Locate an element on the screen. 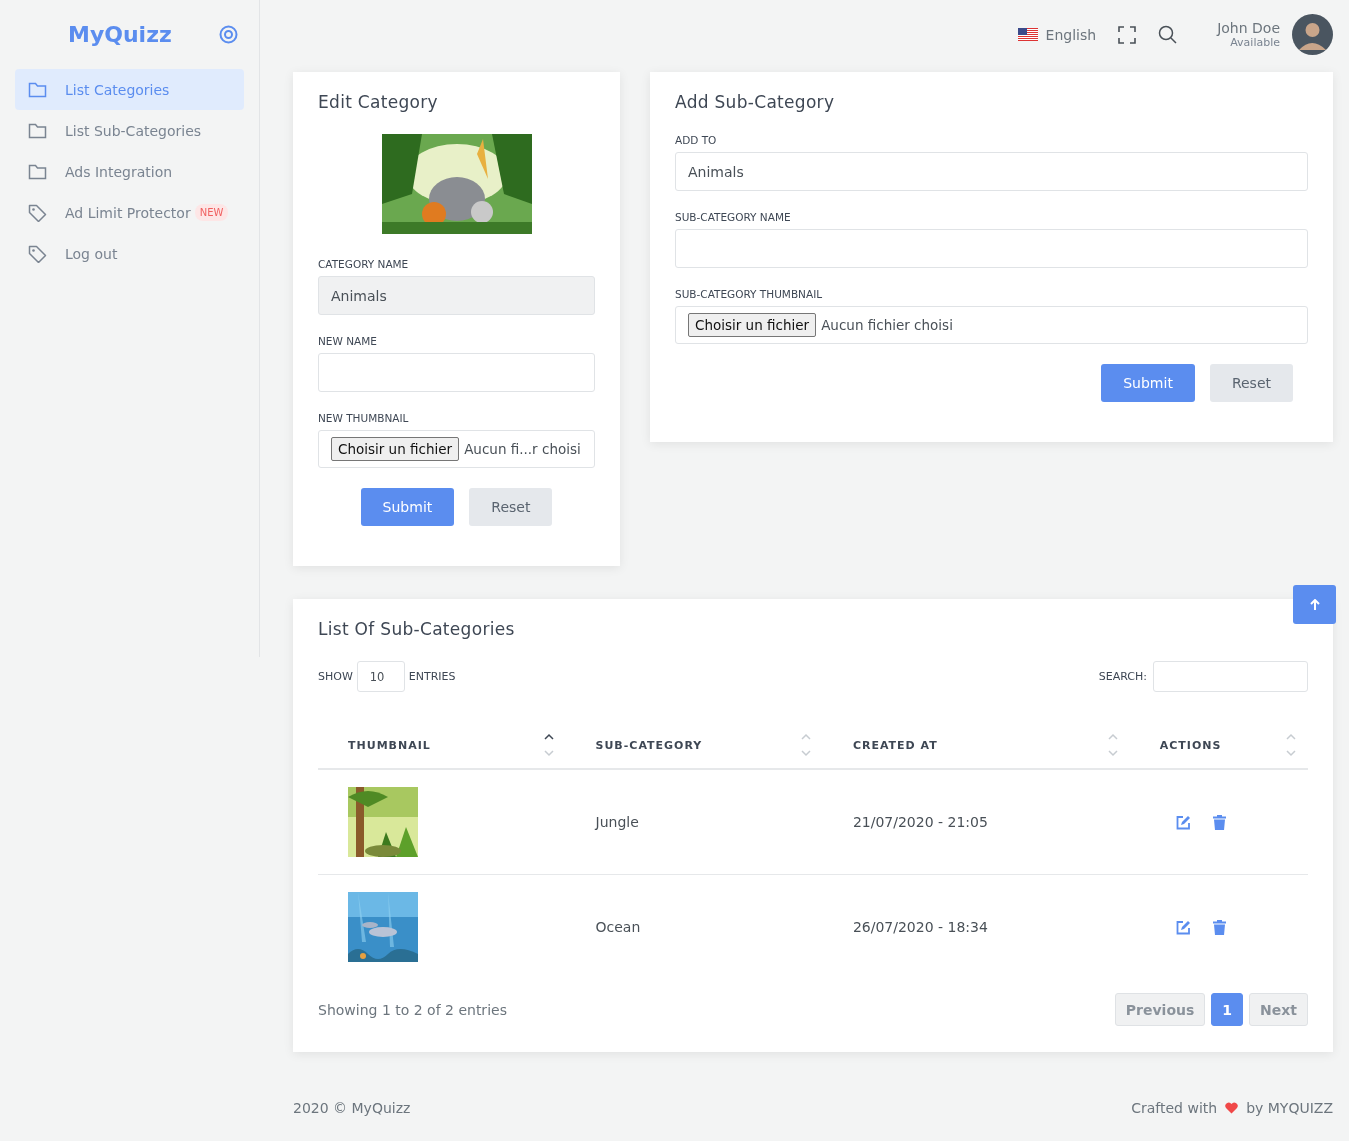 Image resolution: width=1349 pixels, height=1141 pixels. file-input: Choisir un fichier Aucun fi...r choisi is located at coordinates (456, 449).